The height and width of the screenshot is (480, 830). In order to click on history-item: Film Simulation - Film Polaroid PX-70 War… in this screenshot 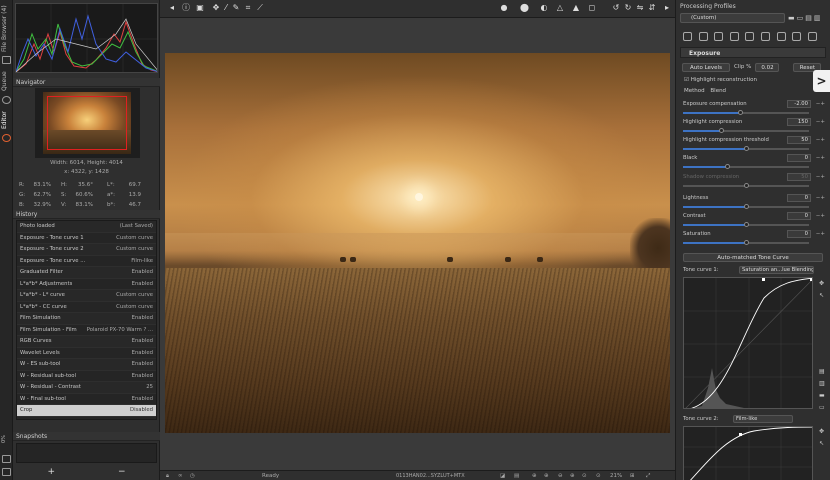, I will do `click(86, 330)`.